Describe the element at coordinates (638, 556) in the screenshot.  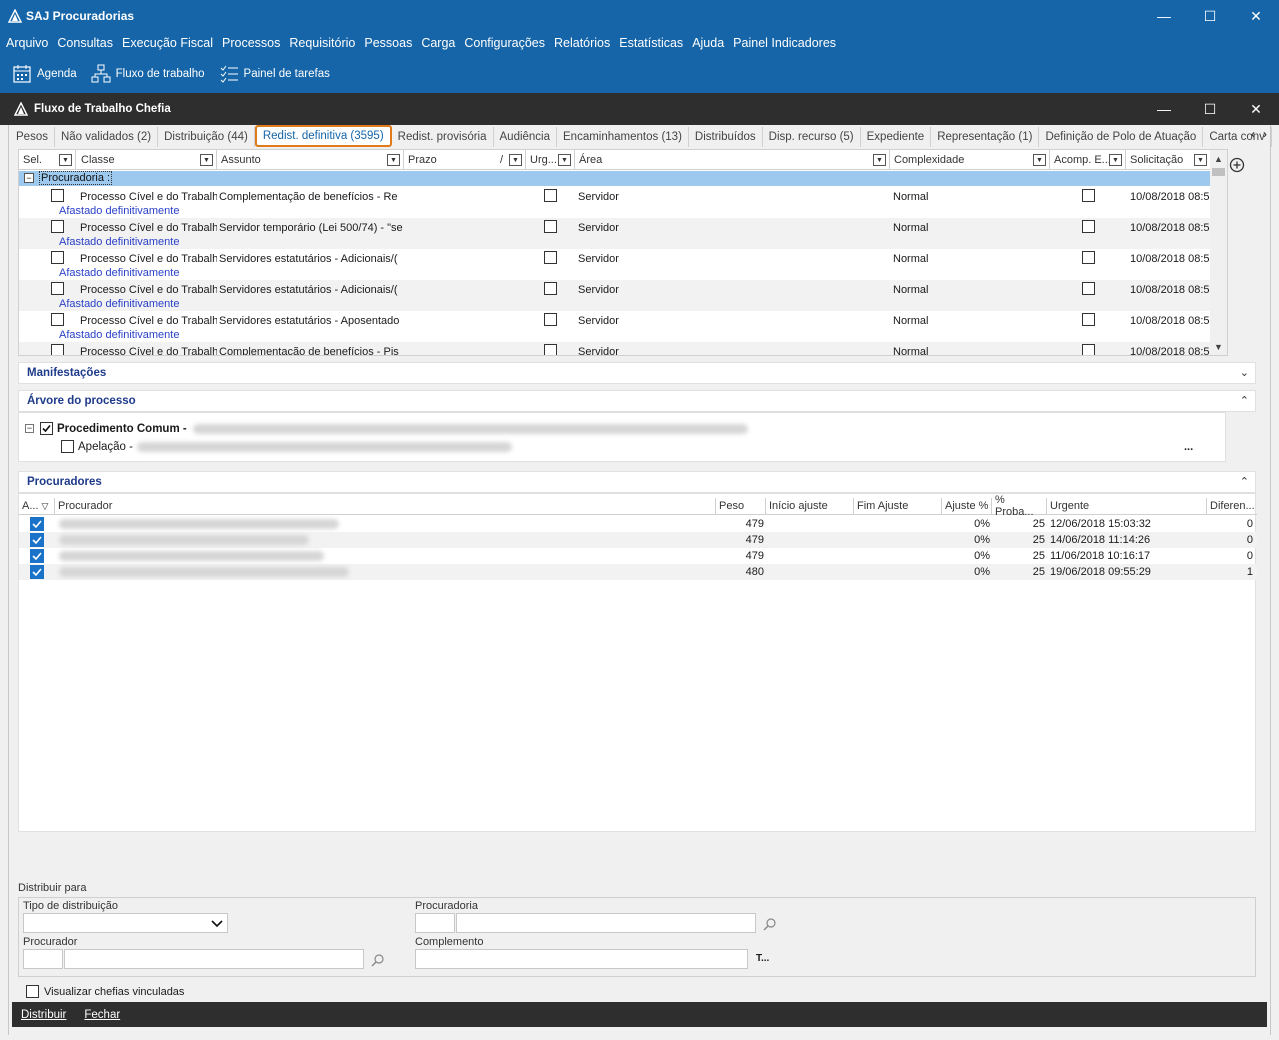
I see `table-row: 479 0% 25 11/06/2018 10:16:17 0` at that location.